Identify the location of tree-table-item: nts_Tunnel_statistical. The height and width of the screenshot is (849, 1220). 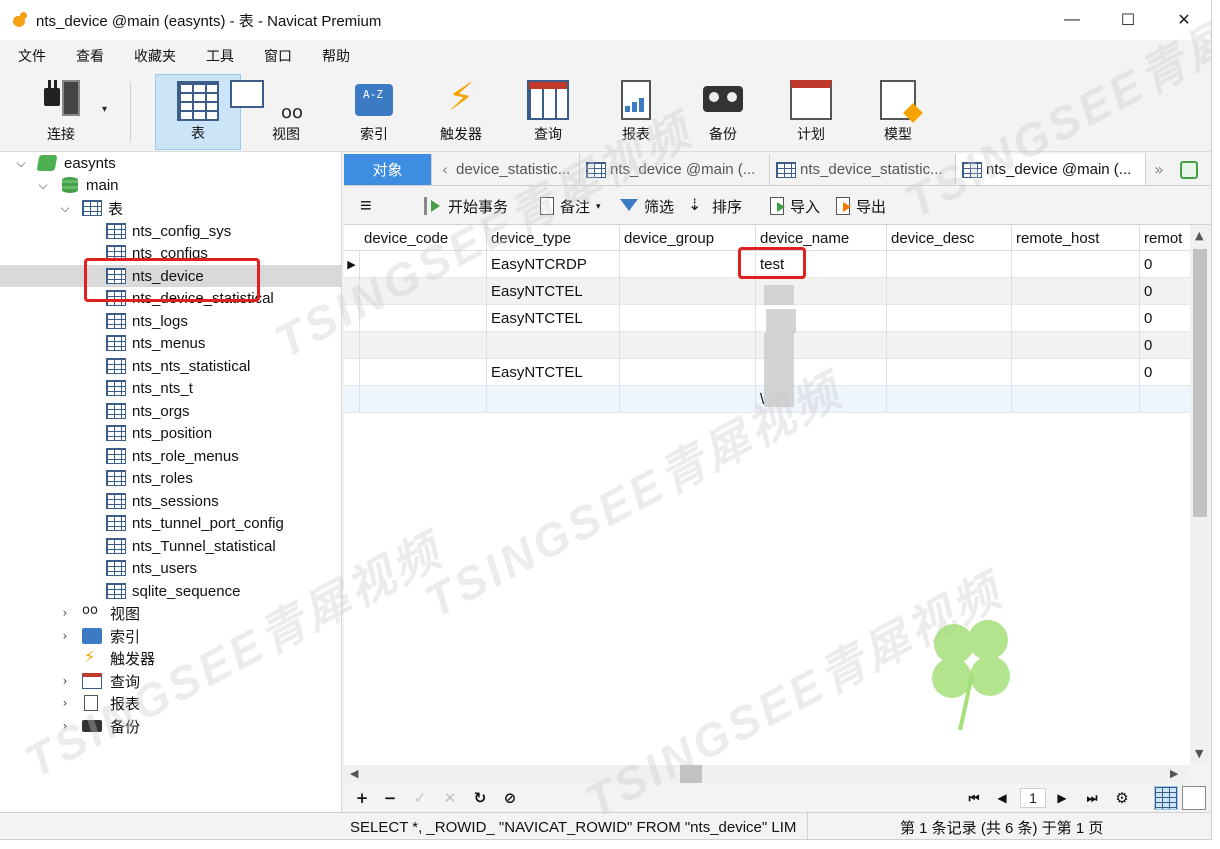
(170, 546).